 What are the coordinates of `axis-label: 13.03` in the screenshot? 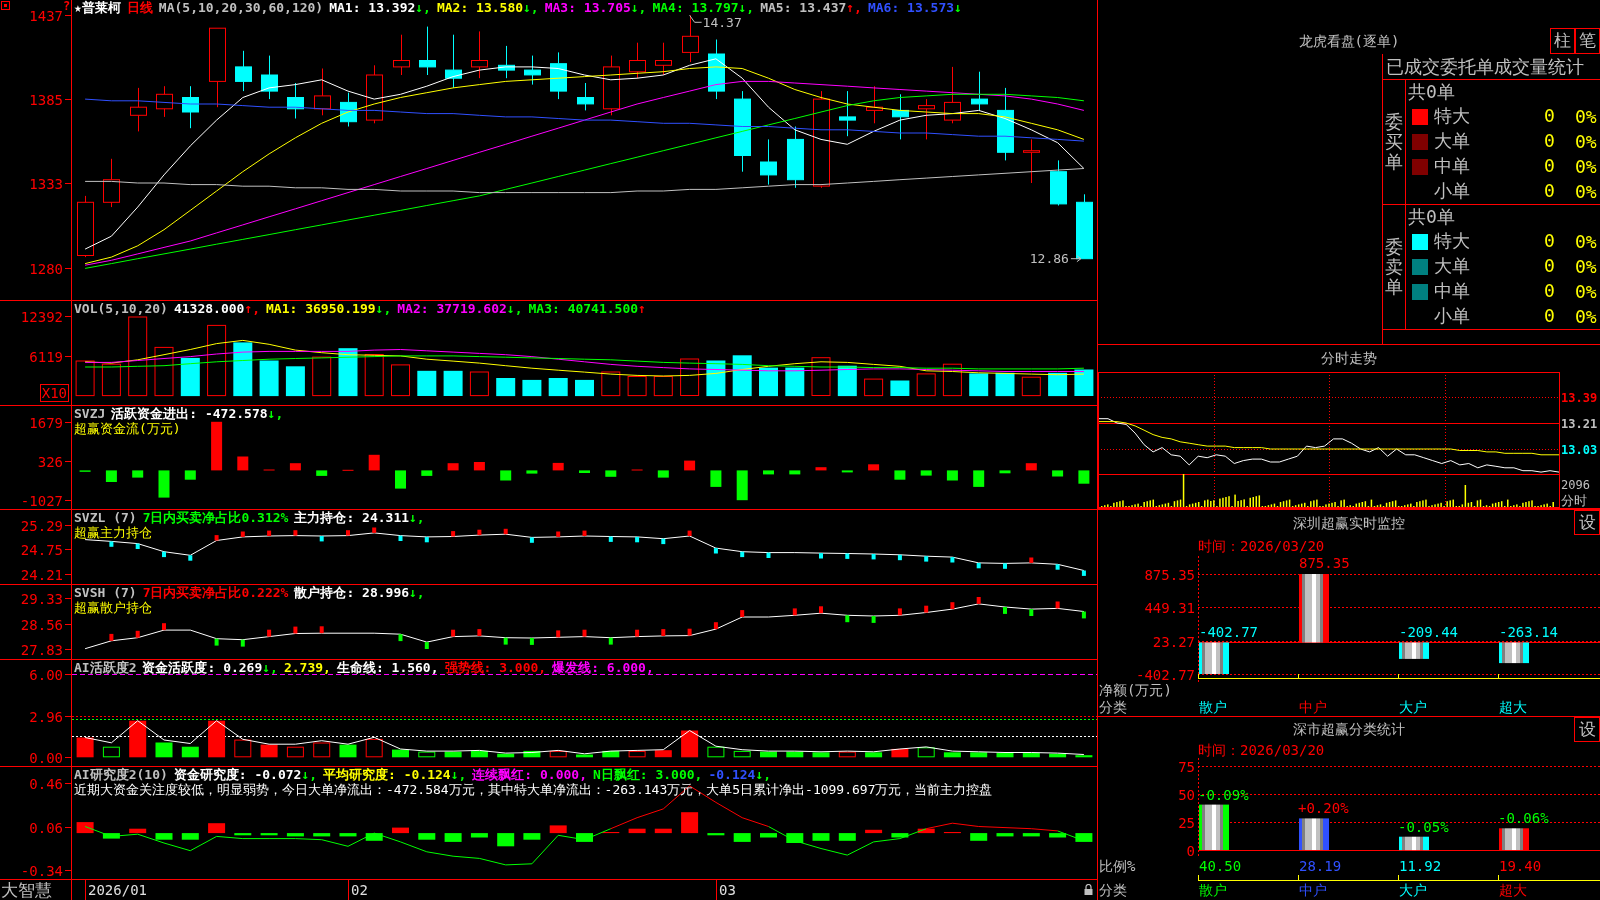 It's located at (1579, 450).